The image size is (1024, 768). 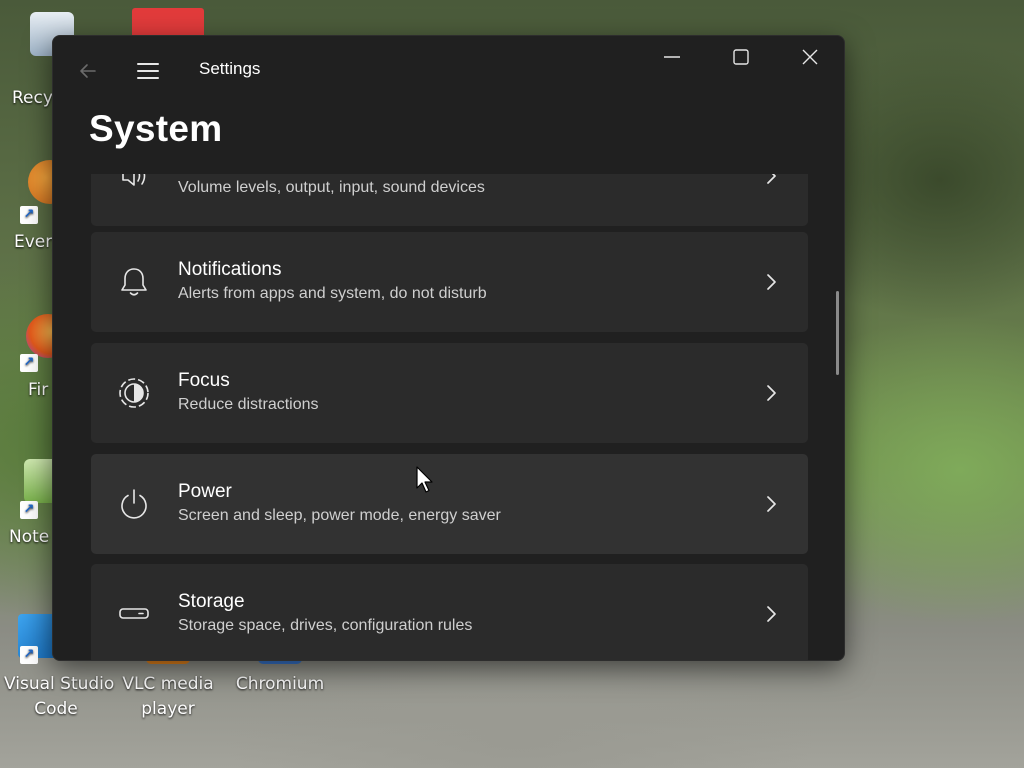 I want to click on vertical-scrollbar, so click(x=837, y=333).